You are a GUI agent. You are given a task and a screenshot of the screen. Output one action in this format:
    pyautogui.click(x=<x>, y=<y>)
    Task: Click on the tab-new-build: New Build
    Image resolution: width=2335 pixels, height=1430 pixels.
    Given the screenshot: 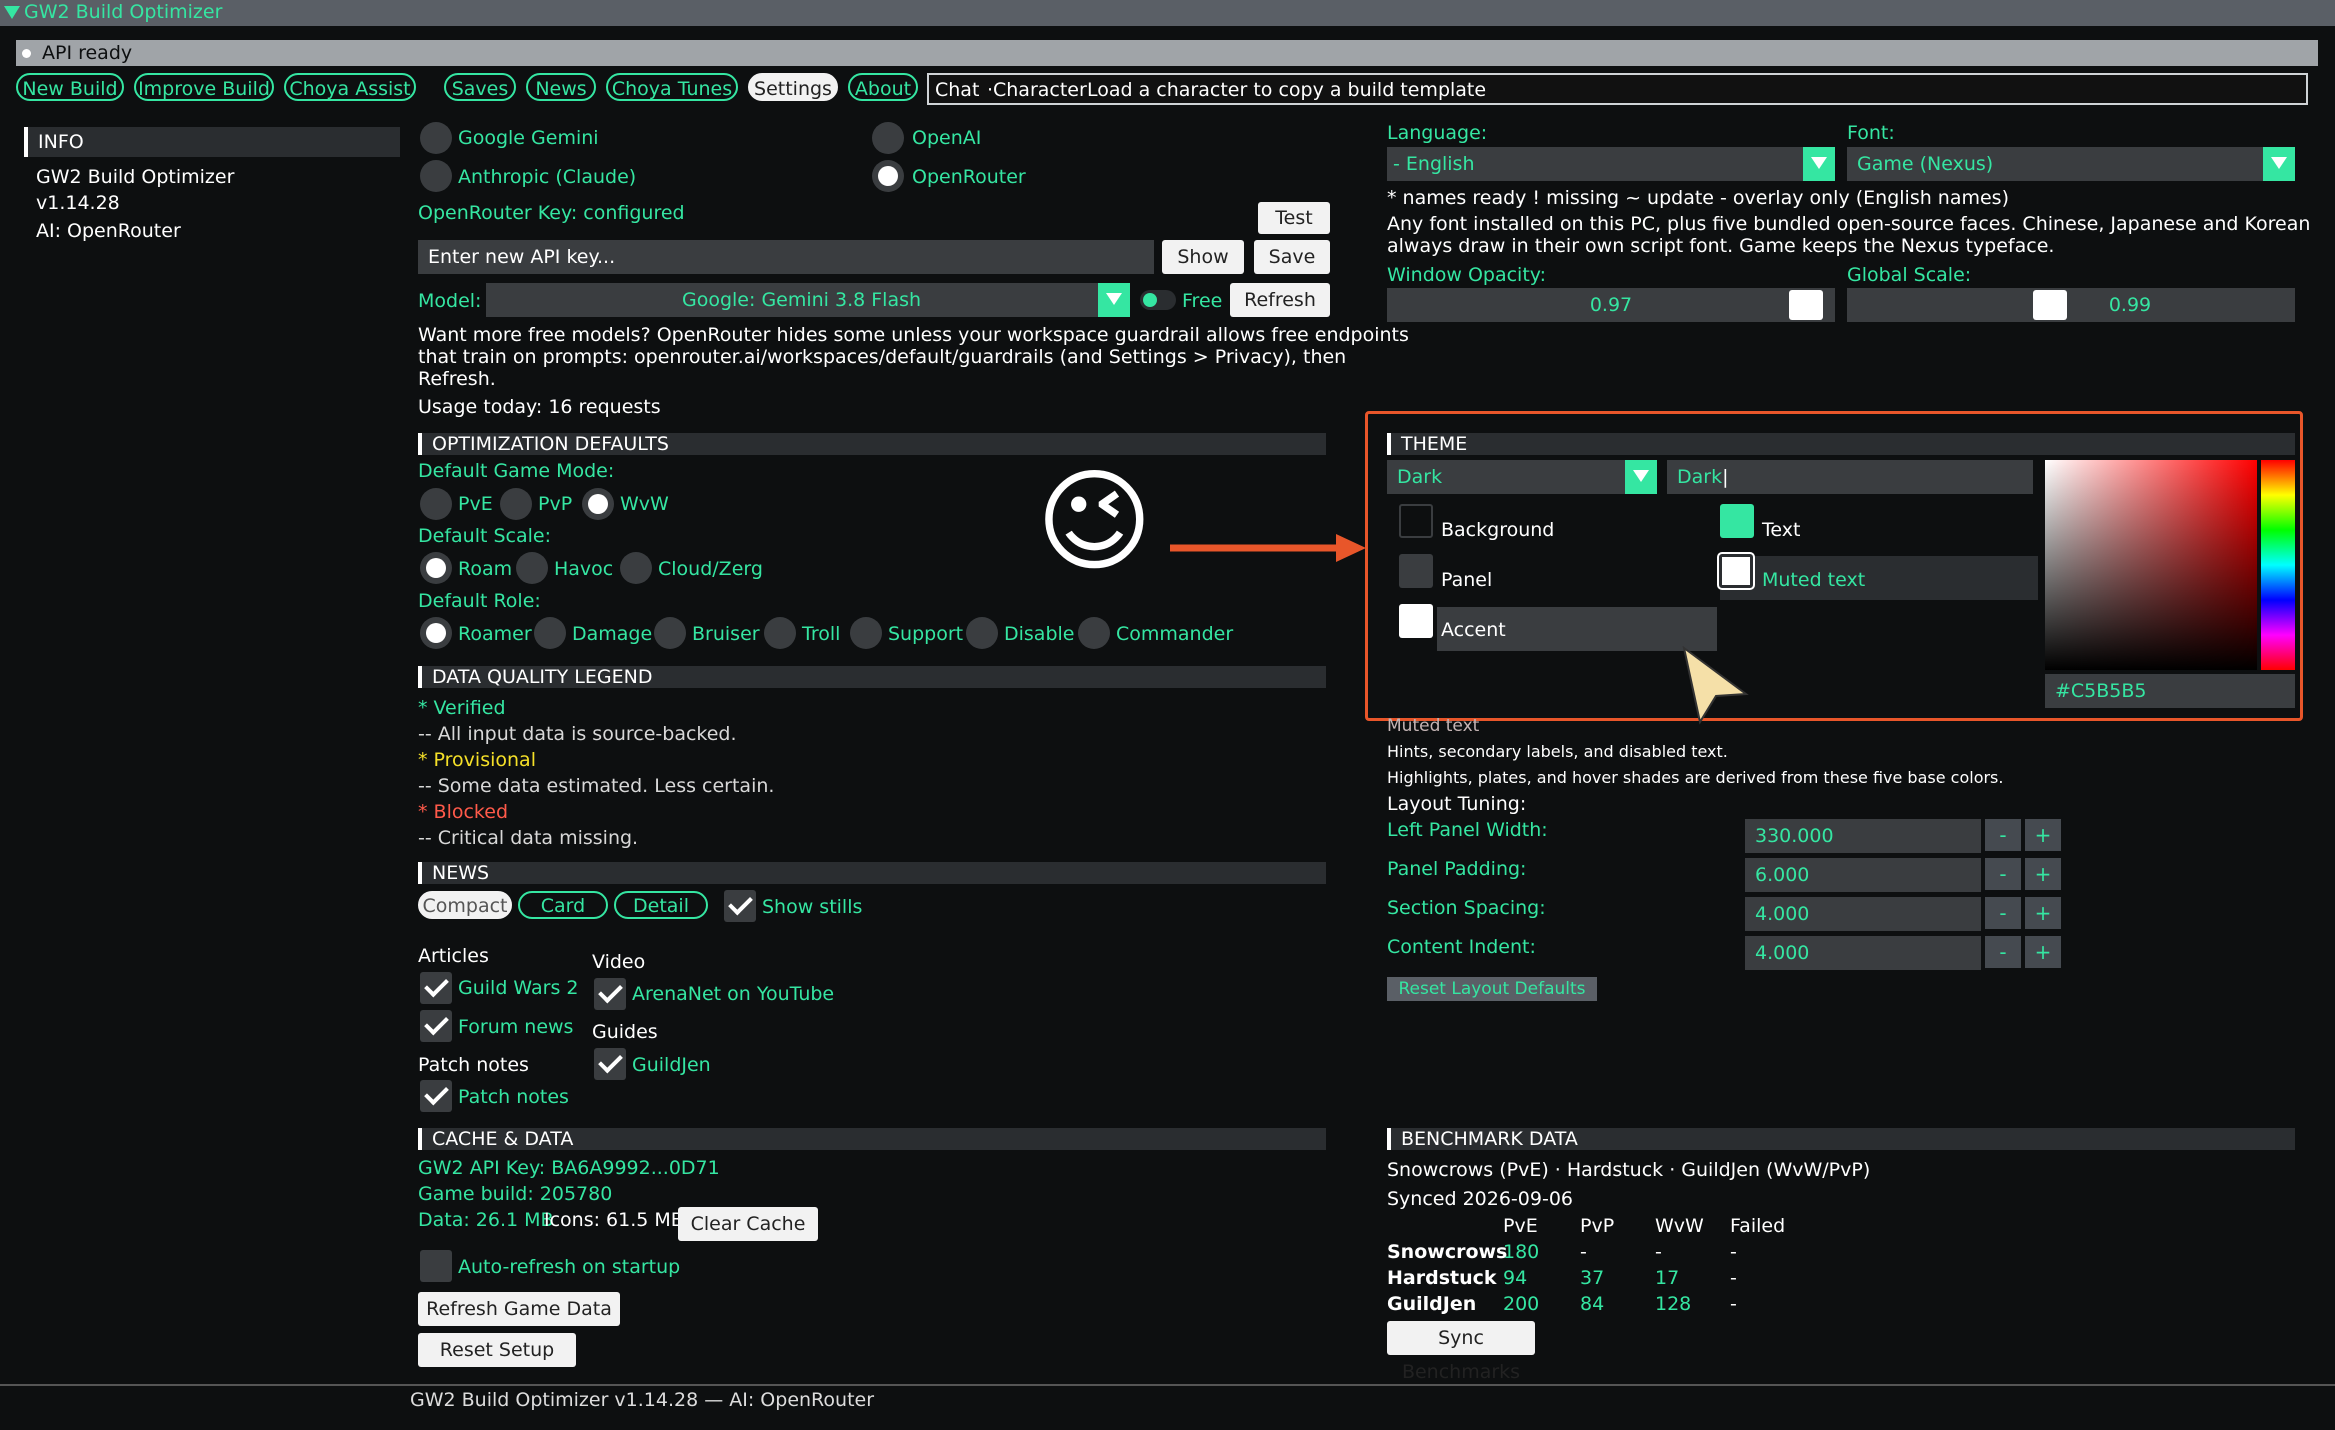 What is the action you would take?
    pyautogui.click(x=70, y=87)
    